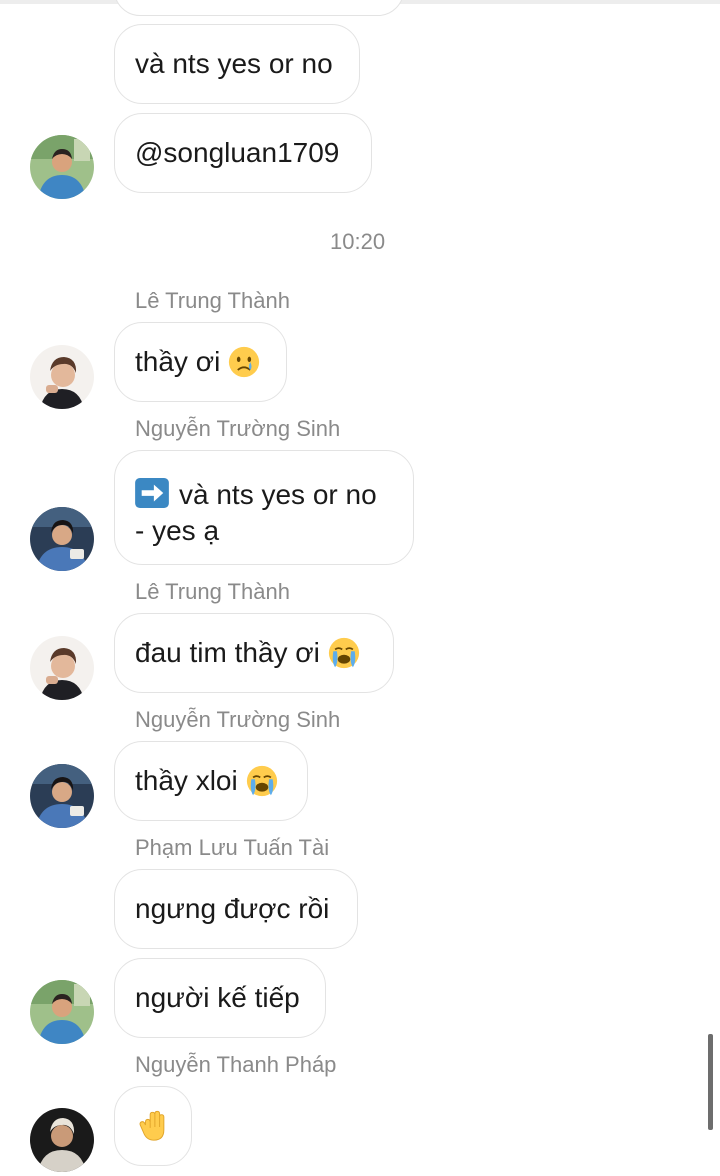 This screenshot has width=720, height=1176. What do you see at coordinates (177, 530) in the screenshot?
I see `message-text: - yes ạ` at bounding box center [177, 530].